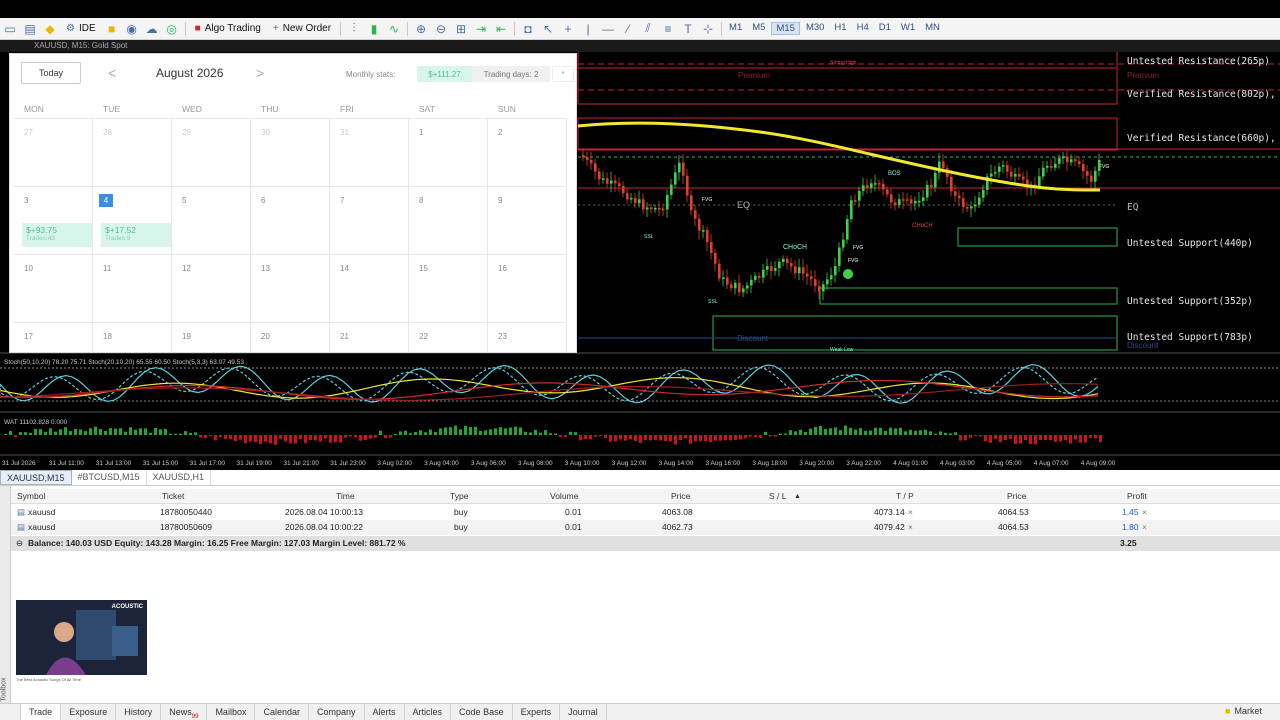 This screenshot has height=720, width=1280. I want to click on tab-code-base: Code Base, so click(482, 712).